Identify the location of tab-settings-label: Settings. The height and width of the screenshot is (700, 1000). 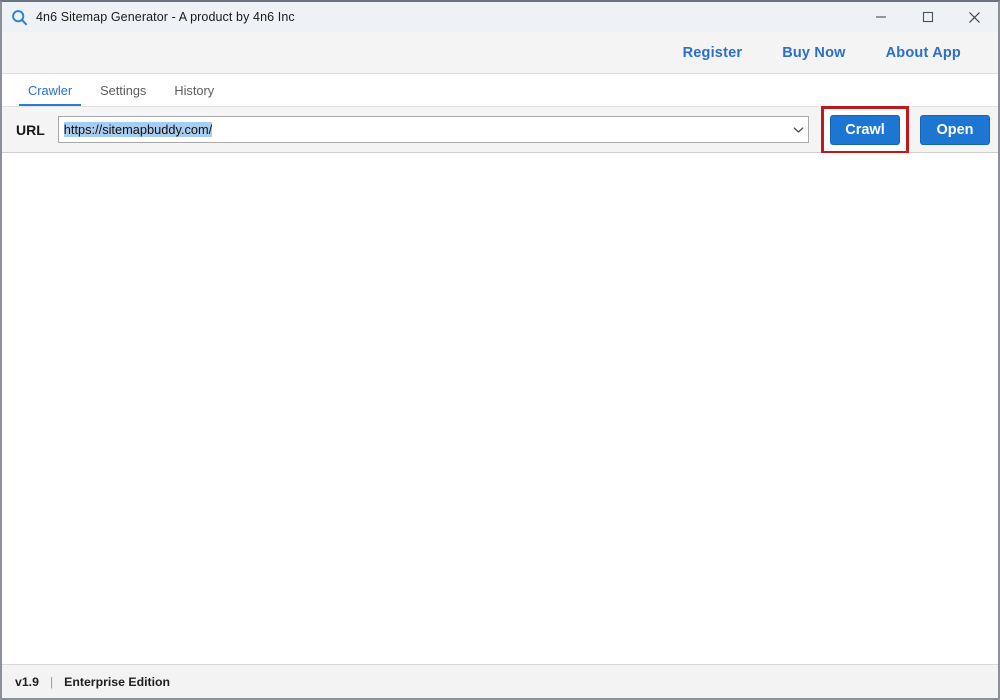
(123, 90).